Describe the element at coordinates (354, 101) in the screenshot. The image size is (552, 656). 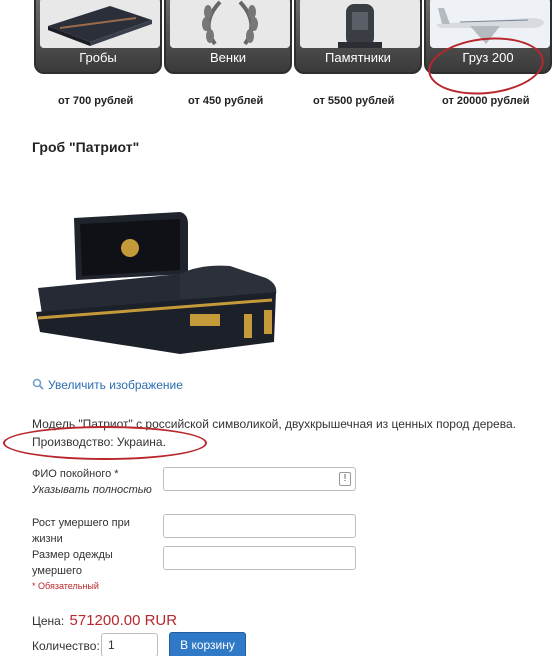
I see `category-price: от 5500 рублей` at that location.